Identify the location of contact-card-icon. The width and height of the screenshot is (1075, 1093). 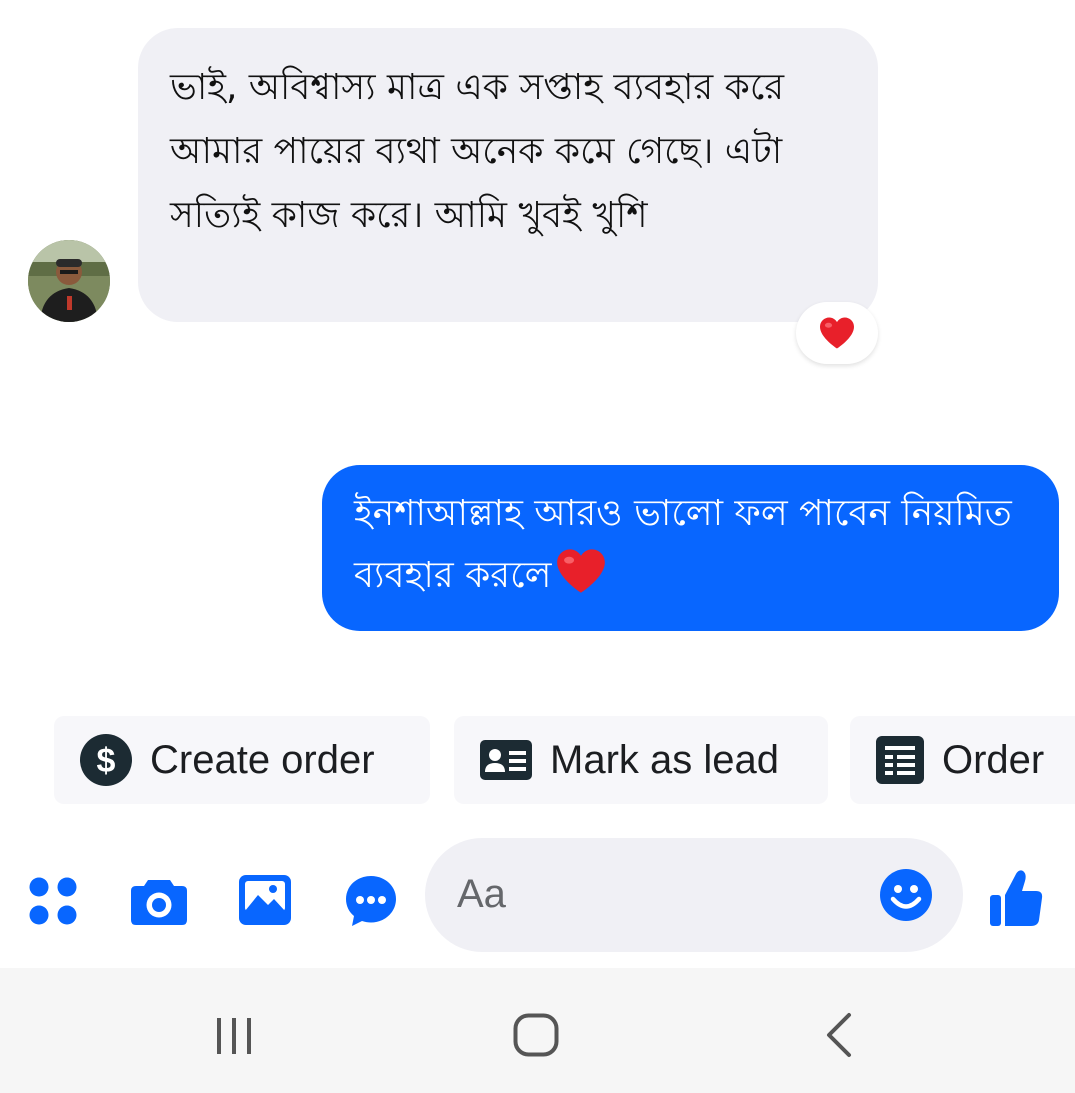
(506, 760).